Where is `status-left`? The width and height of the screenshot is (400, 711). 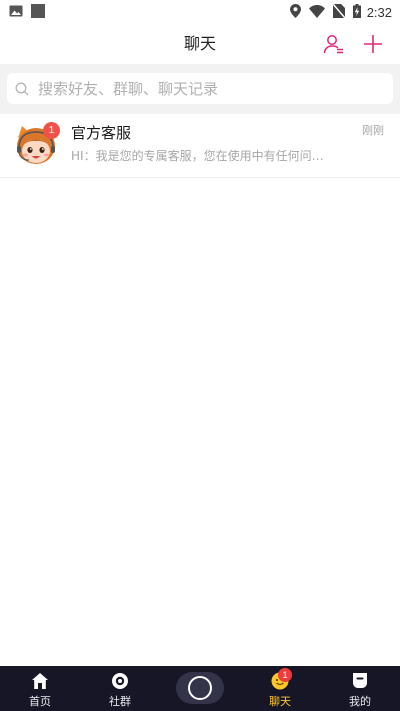
status-left is located at coordinates (31, 12).